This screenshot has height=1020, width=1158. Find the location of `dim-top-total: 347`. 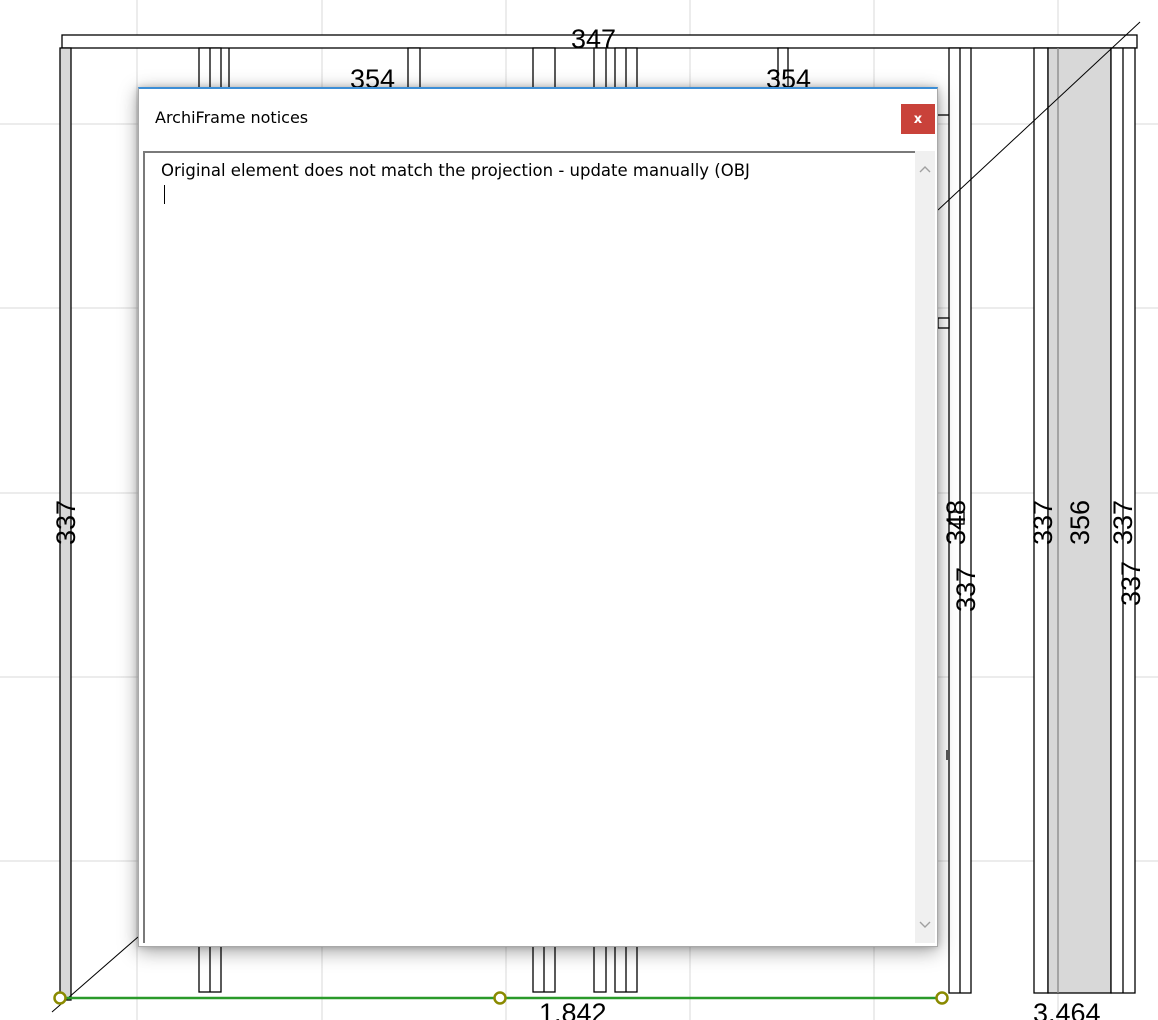

dim-top-total: 347 is located at coordinates (593, 39).